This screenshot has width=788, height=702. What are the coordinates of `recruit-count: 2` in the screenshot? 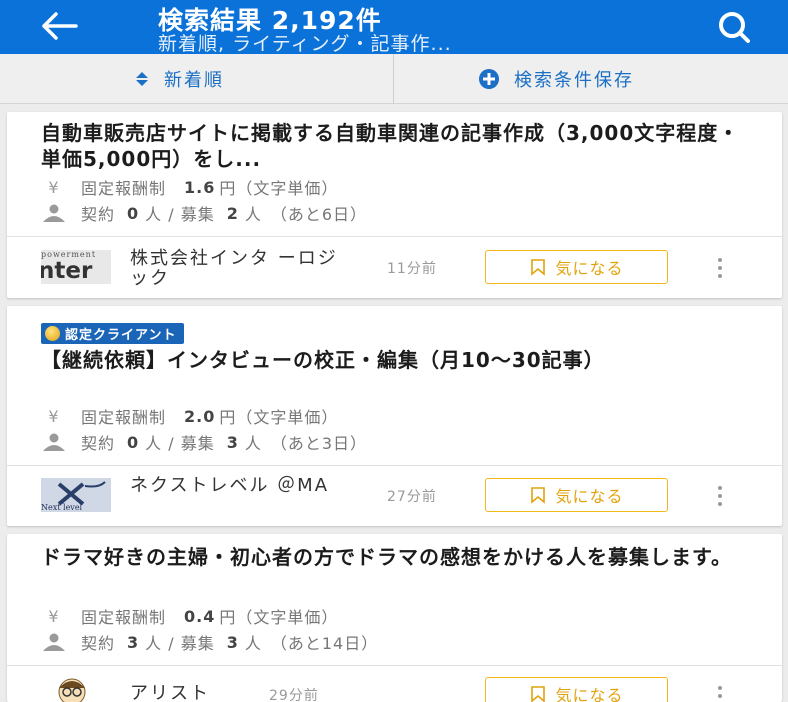 It's located at (232, 213).